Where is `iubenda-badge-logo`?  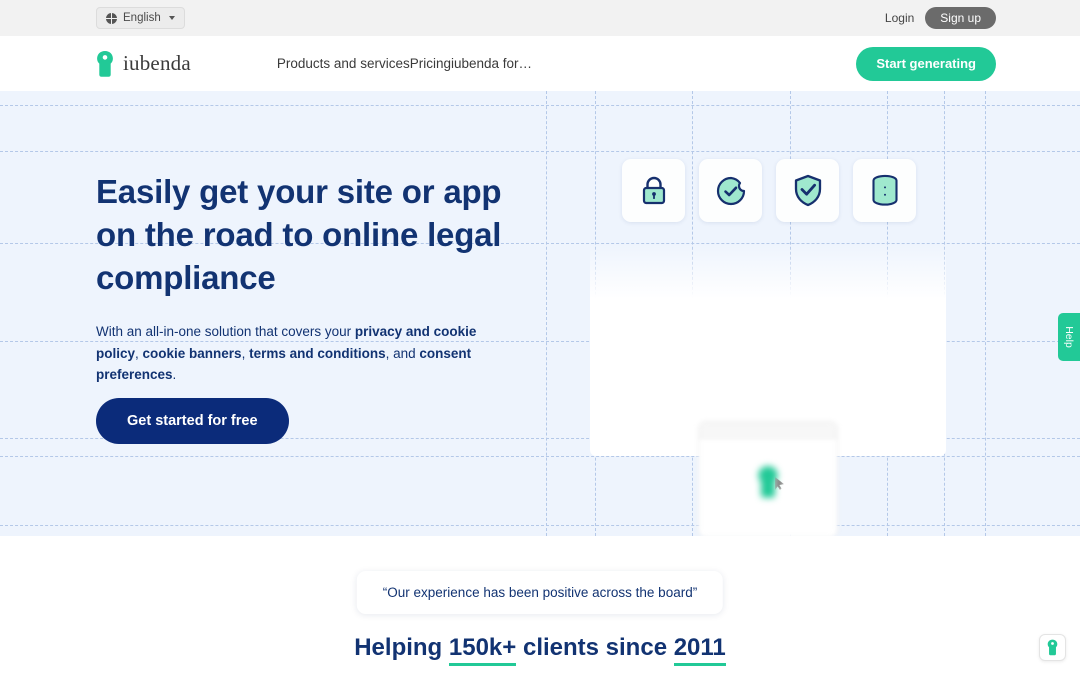
iubenda-badge-logo is located at coordinates (1052, 647).